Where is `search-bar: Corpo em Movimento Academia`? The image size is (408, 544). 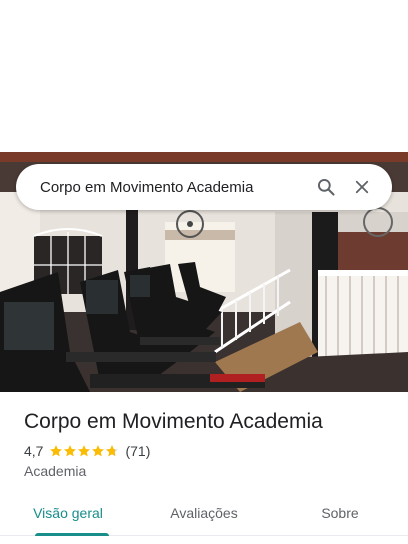
search-bar: Corpo em Movimento Academia is located at coordinates (204, 187).